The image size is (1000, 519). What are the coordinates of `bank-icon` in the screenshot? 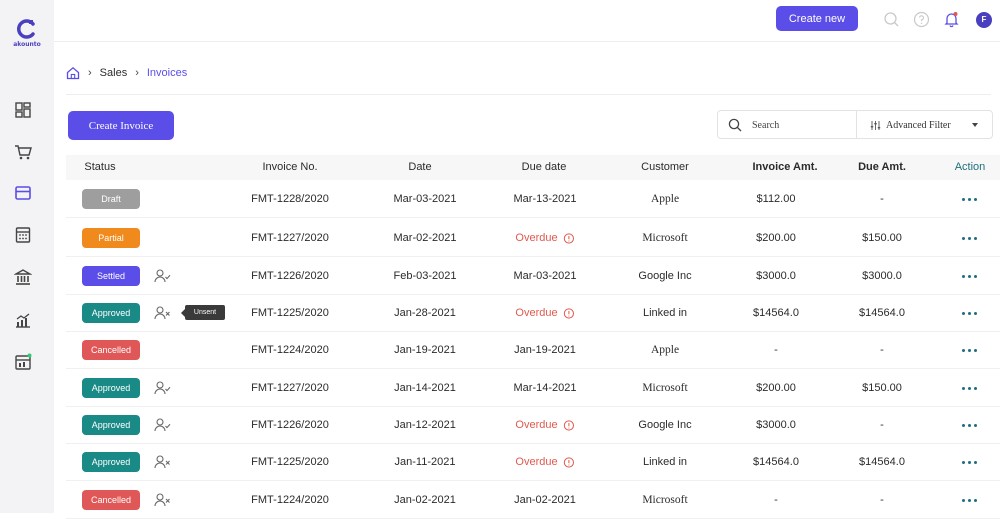 It's located at (23, 277).